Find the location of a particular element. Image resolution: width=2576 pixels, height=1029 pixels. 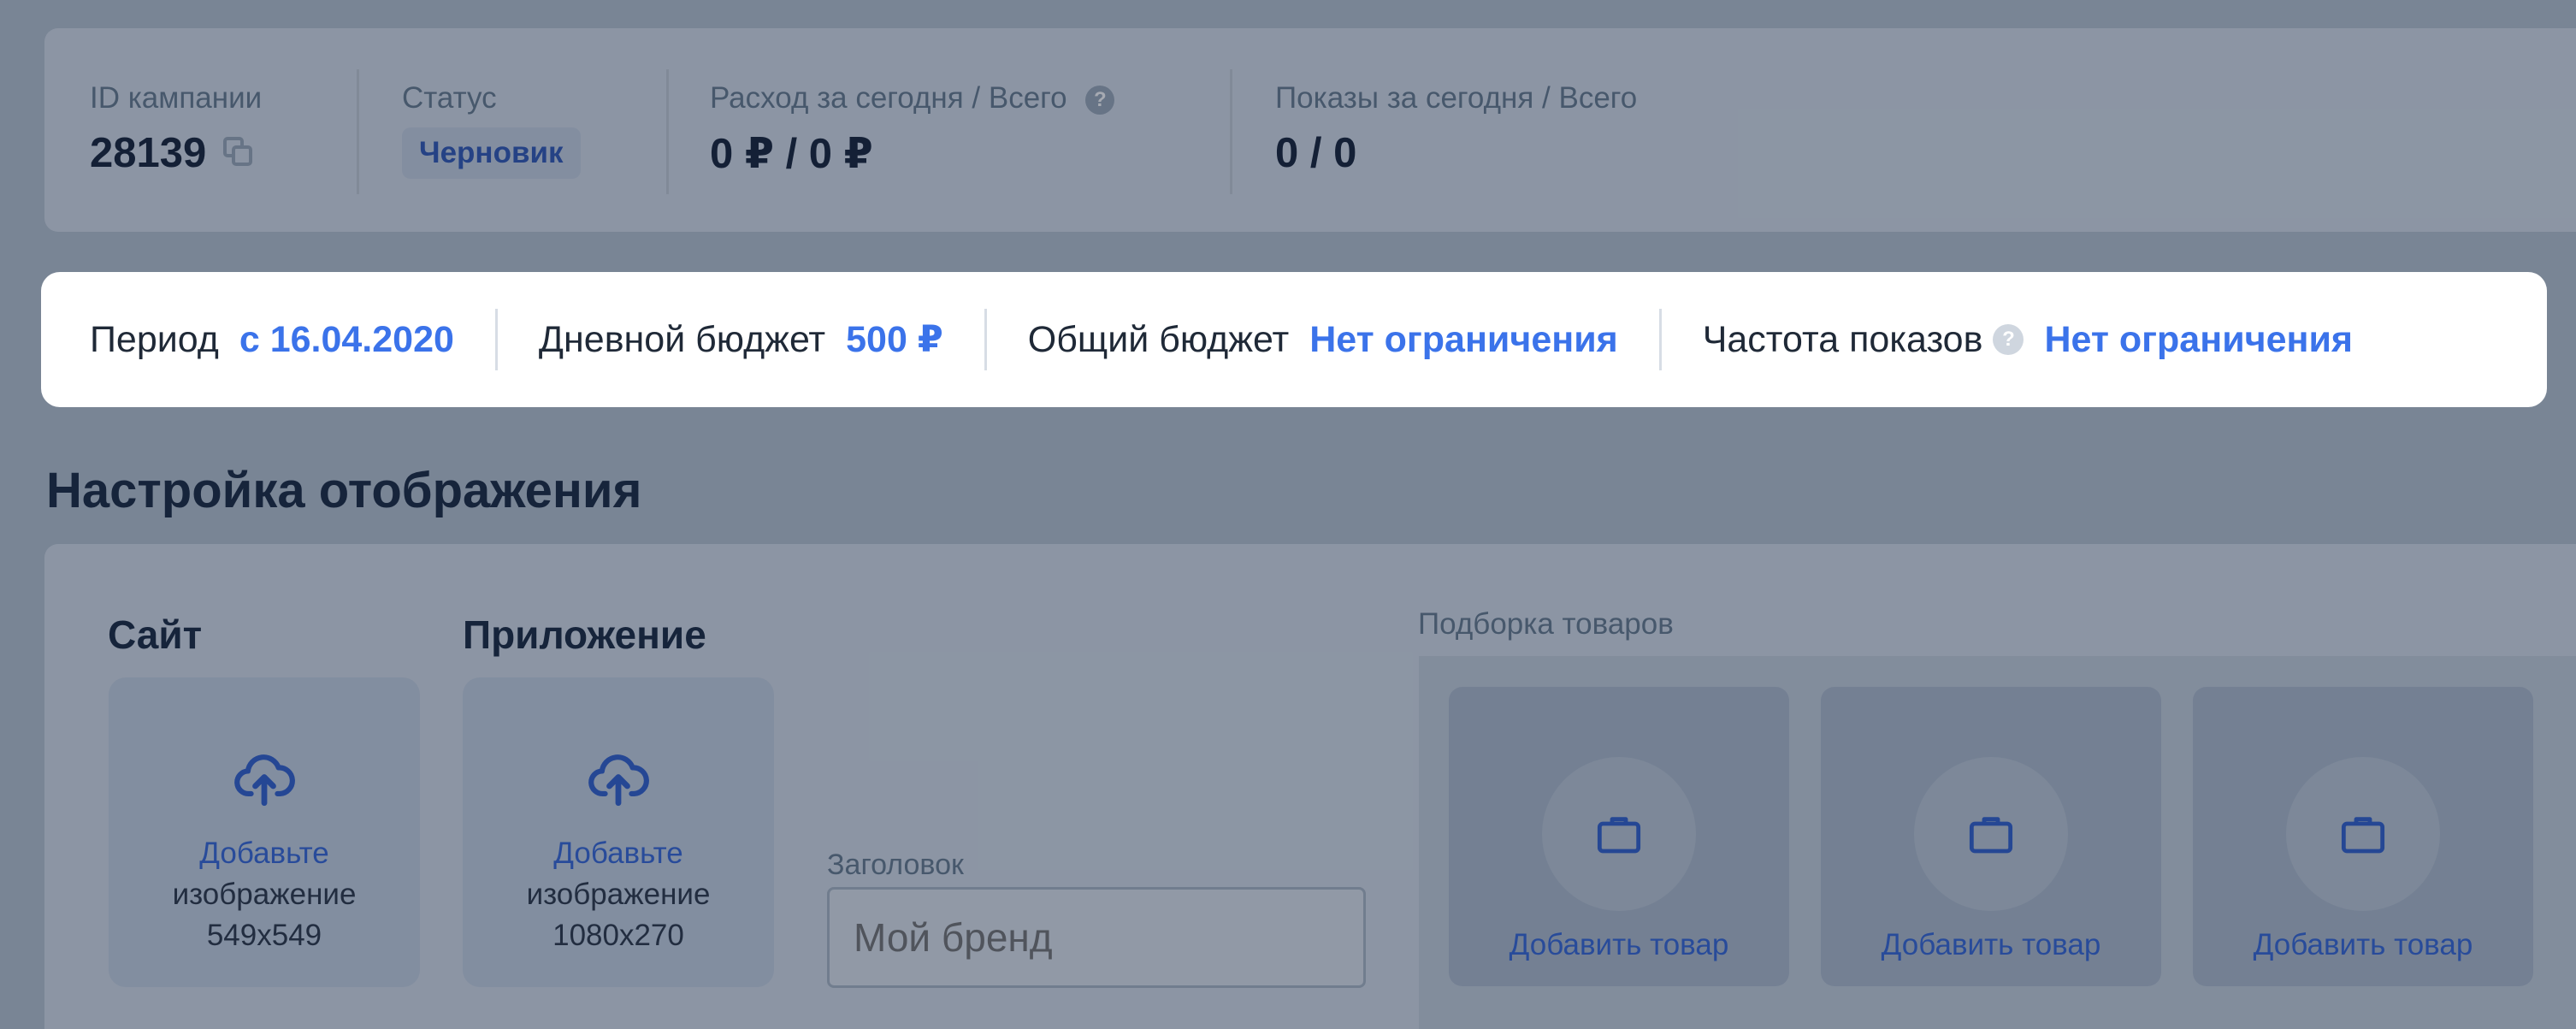

frequency-item: Частота показов ? Нет ограничения is located at coordinates (2028, 340).